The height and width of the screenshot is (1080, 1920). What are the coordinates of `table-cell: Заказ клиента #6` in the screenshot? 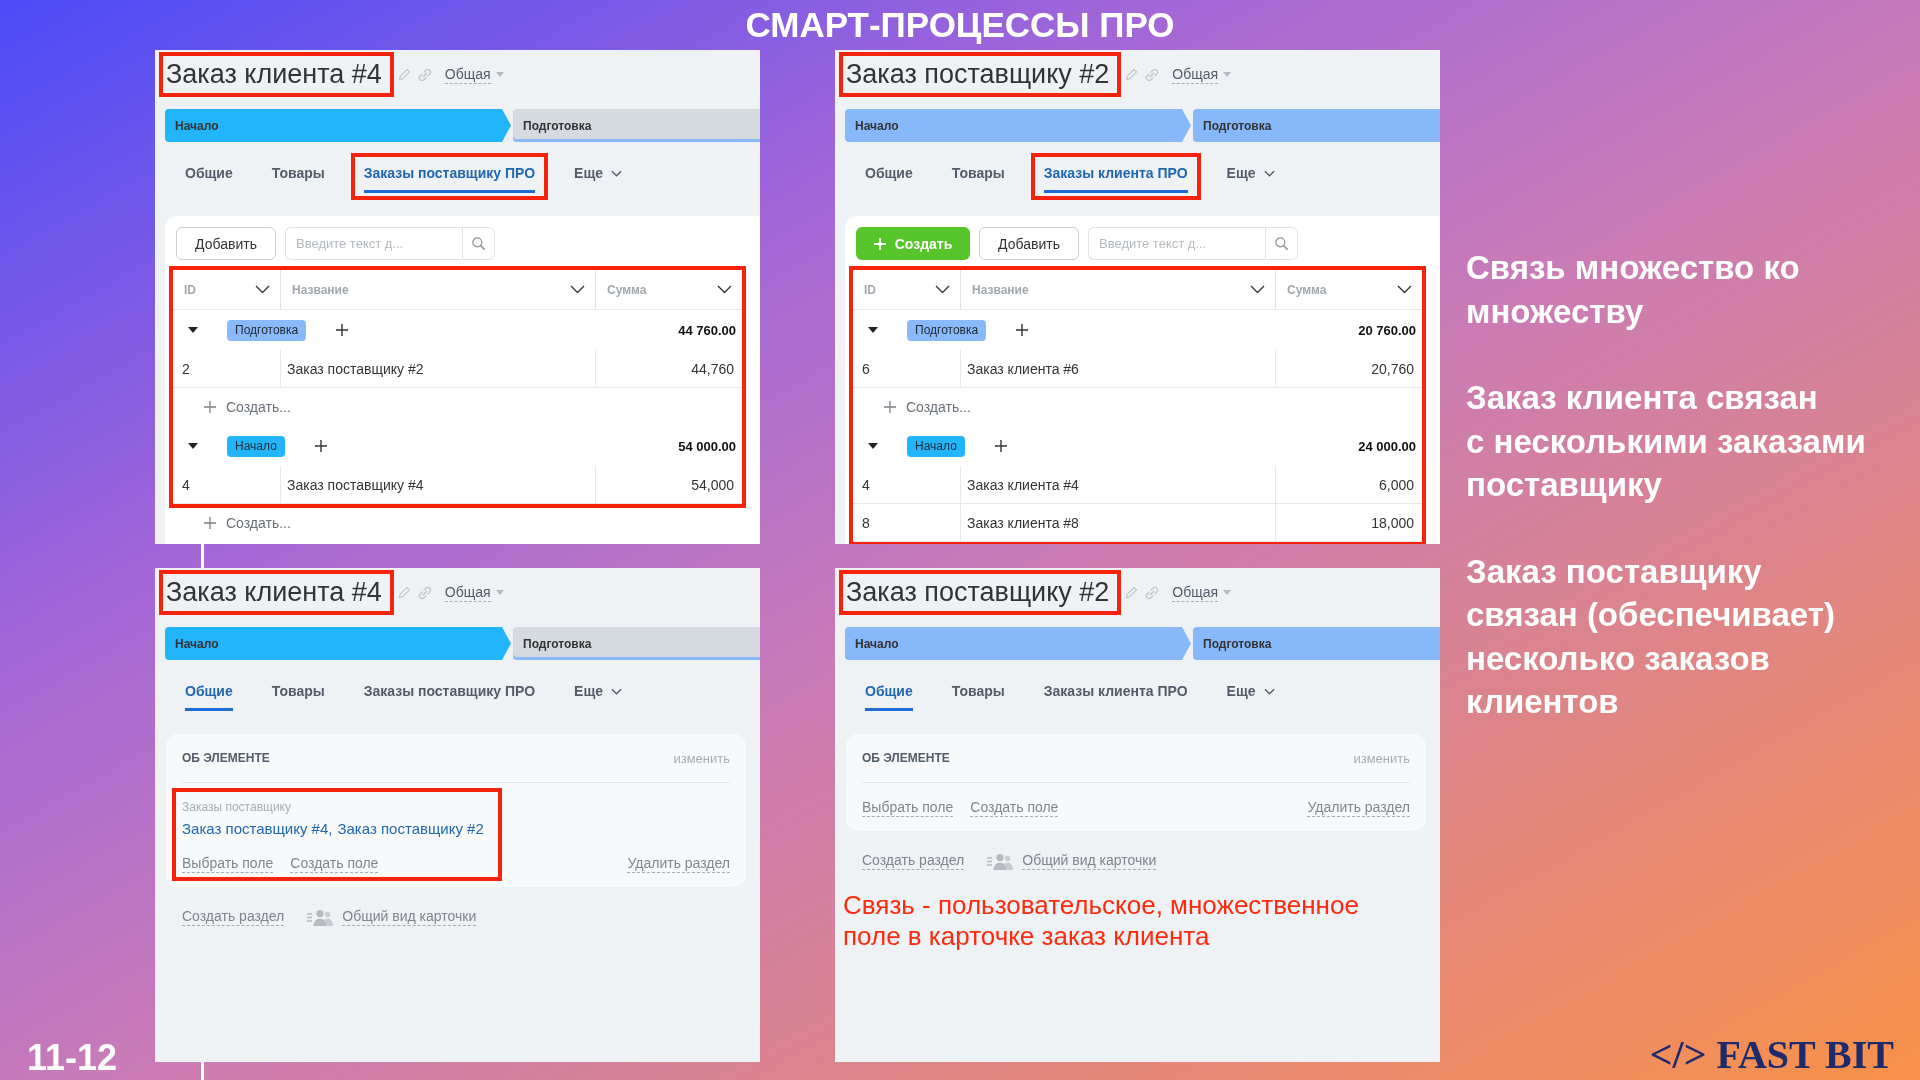 It's located at (1118, 368).